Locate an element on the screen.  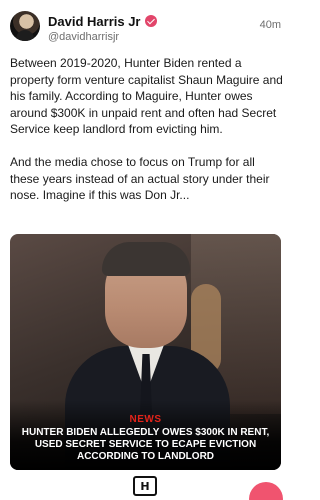
news-tag: NEWS is located at coordinates (145, 419).